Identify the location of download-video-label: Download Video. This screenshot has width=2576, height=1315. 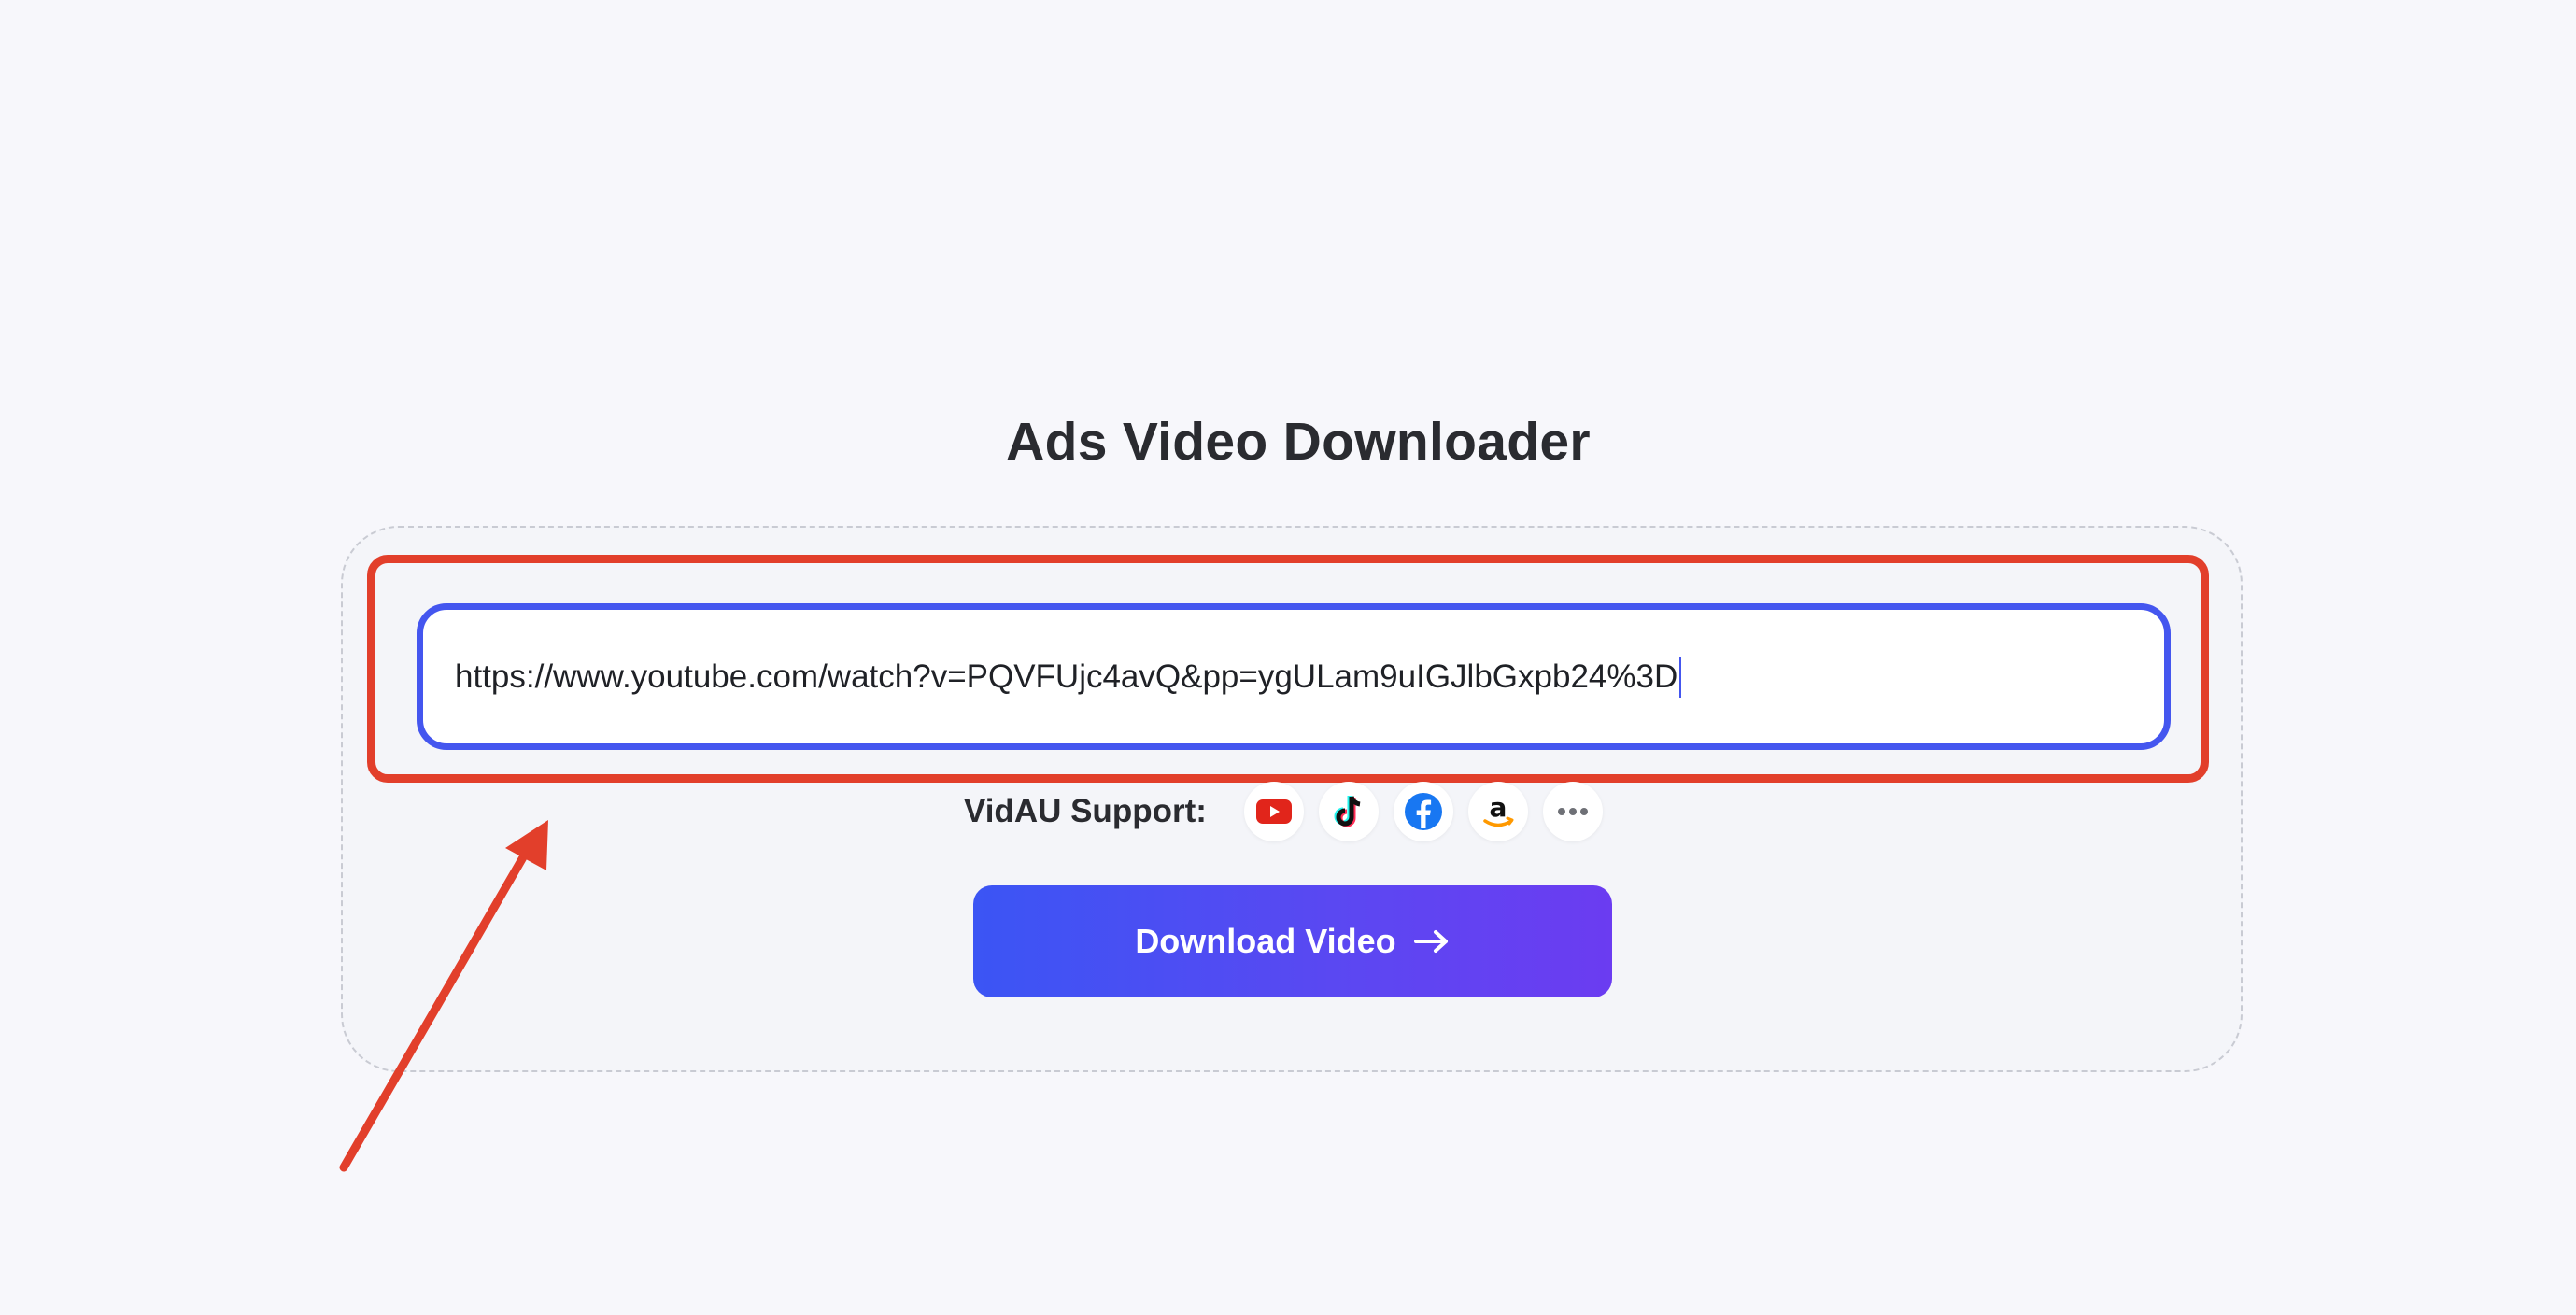
(1265, 941).